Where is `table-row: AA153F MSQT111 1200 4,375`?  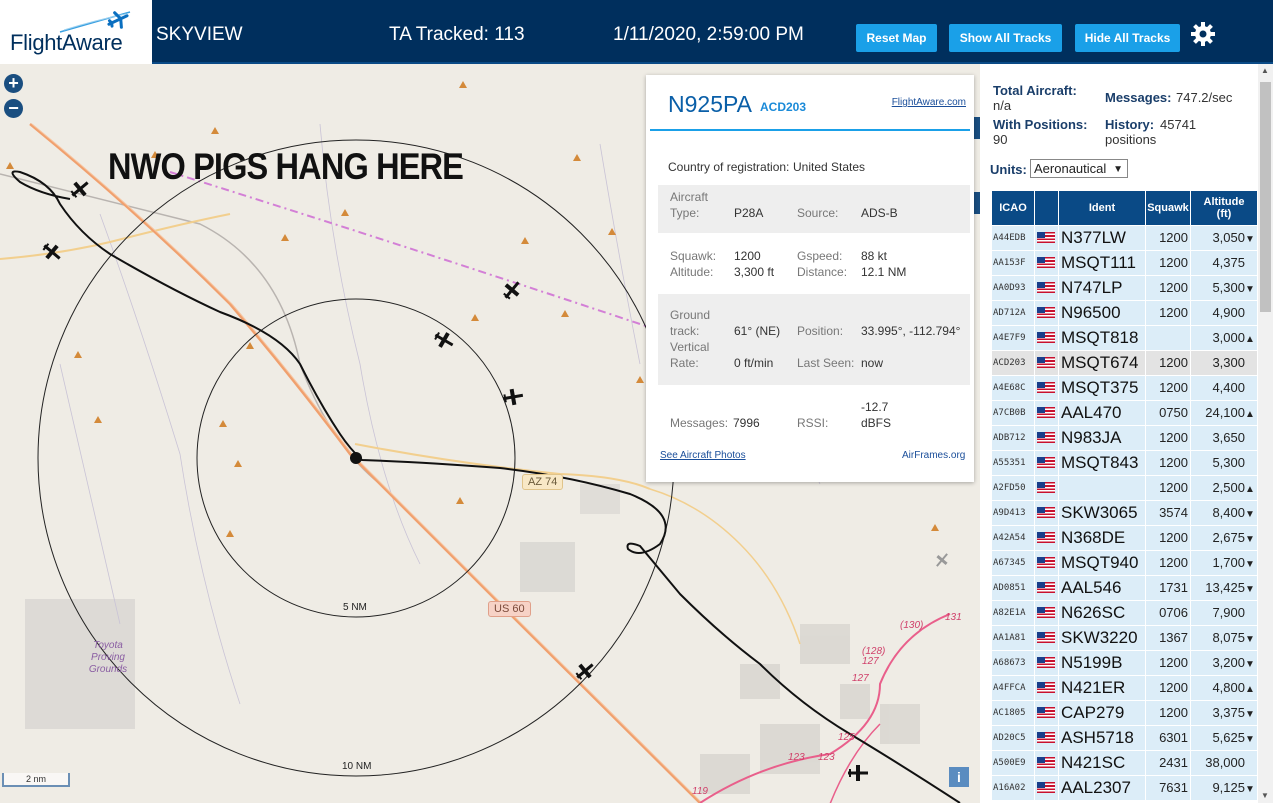 table-row: AA153F MSQT111 1200 4,375 is located at coordinates (1124, 263).